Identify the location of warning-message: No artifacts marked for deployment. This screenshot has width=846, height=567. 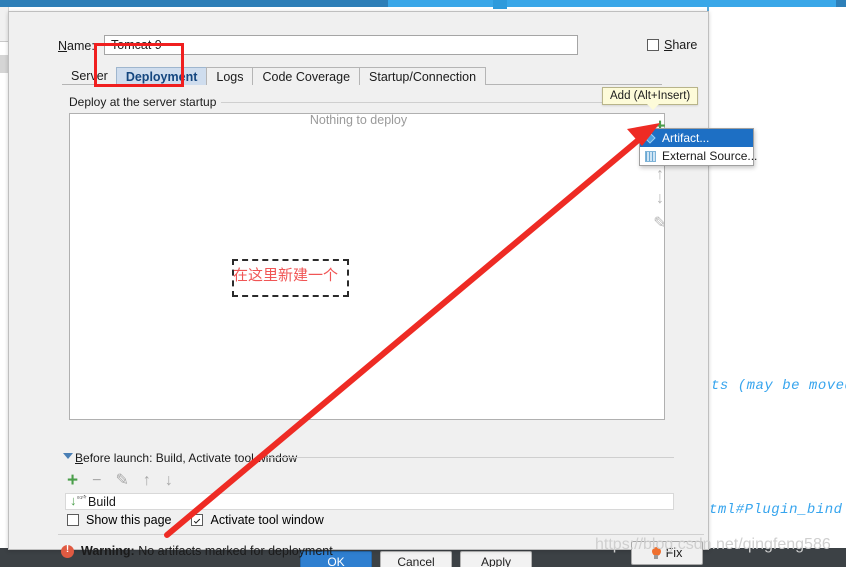
(235, 551).